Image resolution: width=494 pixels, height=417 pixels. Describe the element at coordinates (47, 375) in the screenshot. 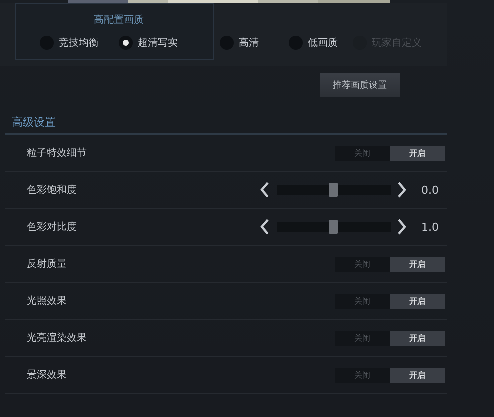

I see `setting-label: 景深效果` at that location.